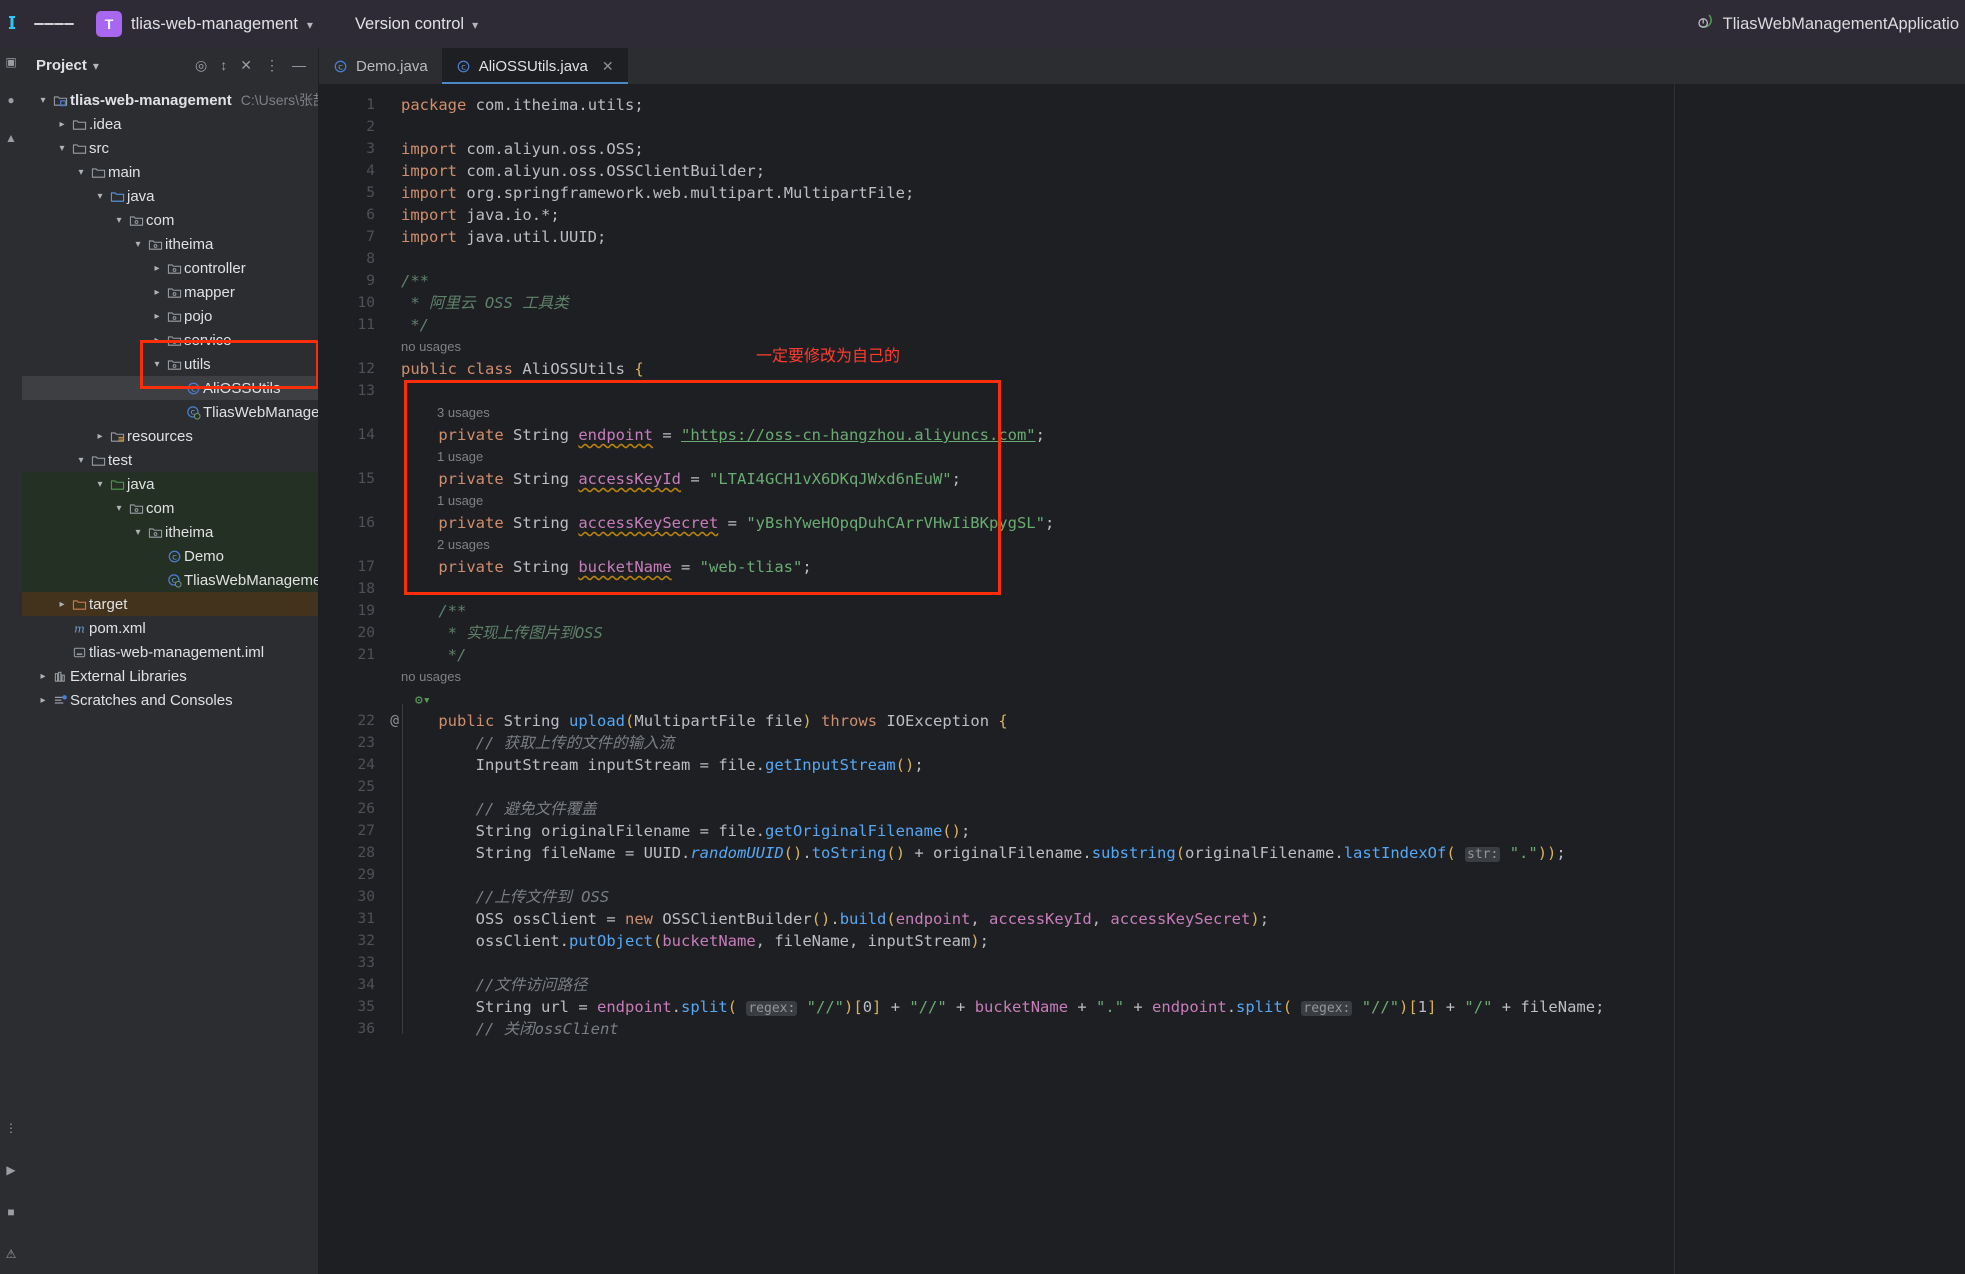 The image size is (1965, 1274). What do you see at coordinates (201, 65) in the screenshot?
I see `target-icon: ◎` at bounding box center [201, 65].